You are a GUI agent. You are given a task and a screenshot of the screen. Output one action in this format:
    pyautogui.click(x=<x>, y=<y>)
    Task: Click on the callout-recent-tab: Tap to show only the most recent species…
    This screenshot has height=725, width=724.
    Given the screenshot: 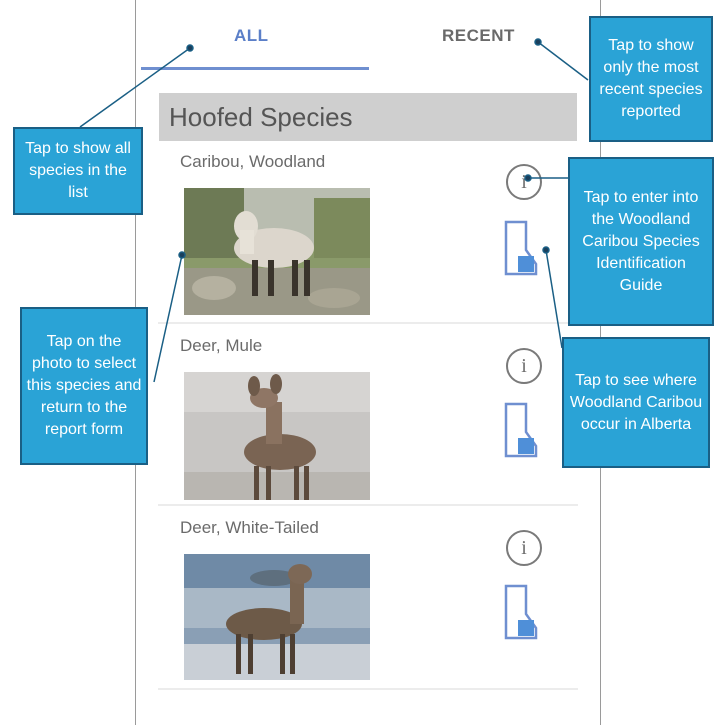 What is the action you would take?
    pyautogui.click(x=651, y=79)
    